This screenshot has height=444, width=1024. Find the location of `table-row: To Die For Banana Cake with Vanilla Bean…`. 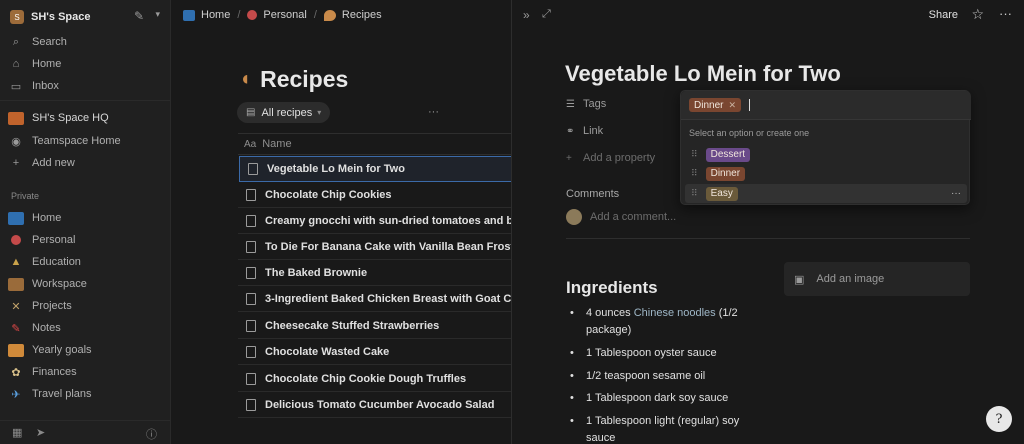

table-row: To Die For Banana Cake with Vanilla Bean… is located at coordinates (374, 247).